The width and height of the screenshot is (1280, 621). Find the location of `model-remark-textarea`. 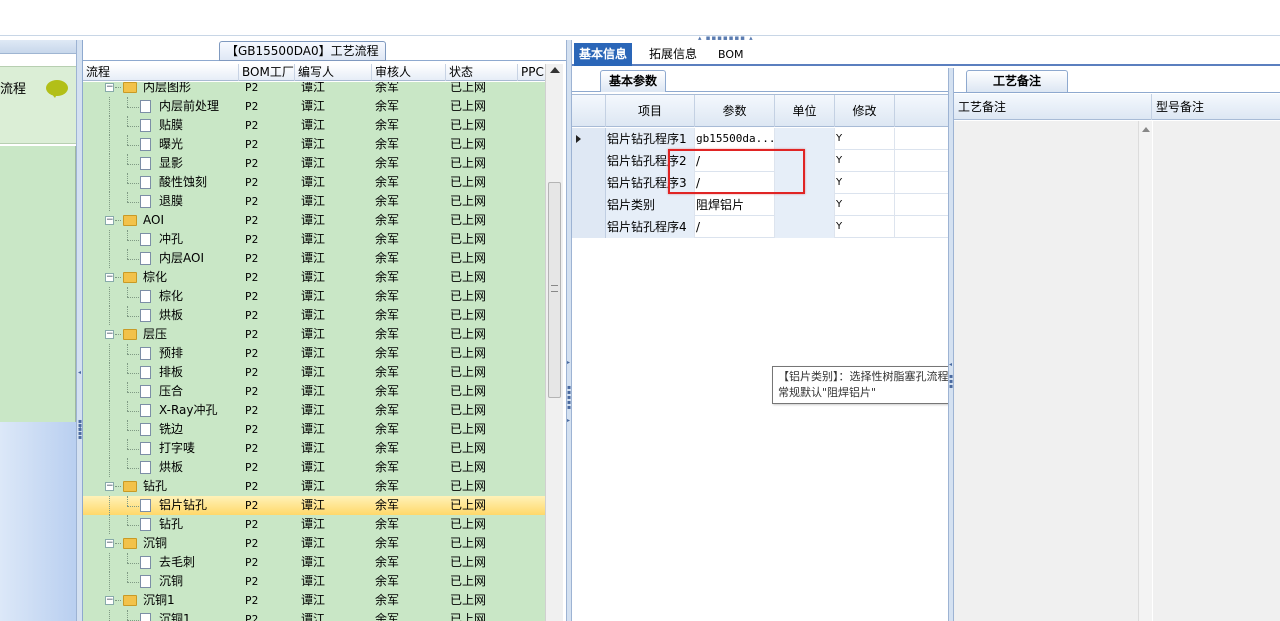

model-remark-textarea is located at coordinates (1216, 371).